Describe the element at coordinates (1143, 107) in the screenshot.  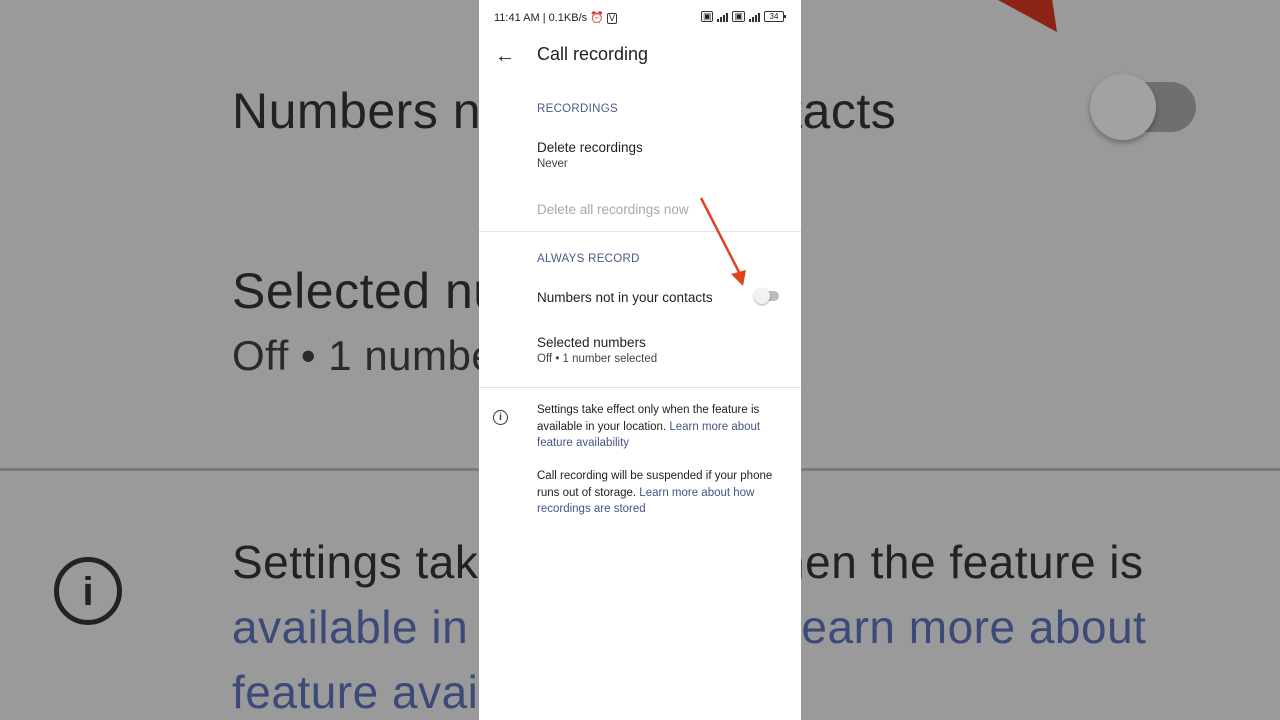
I see `background-toggle` at that location.